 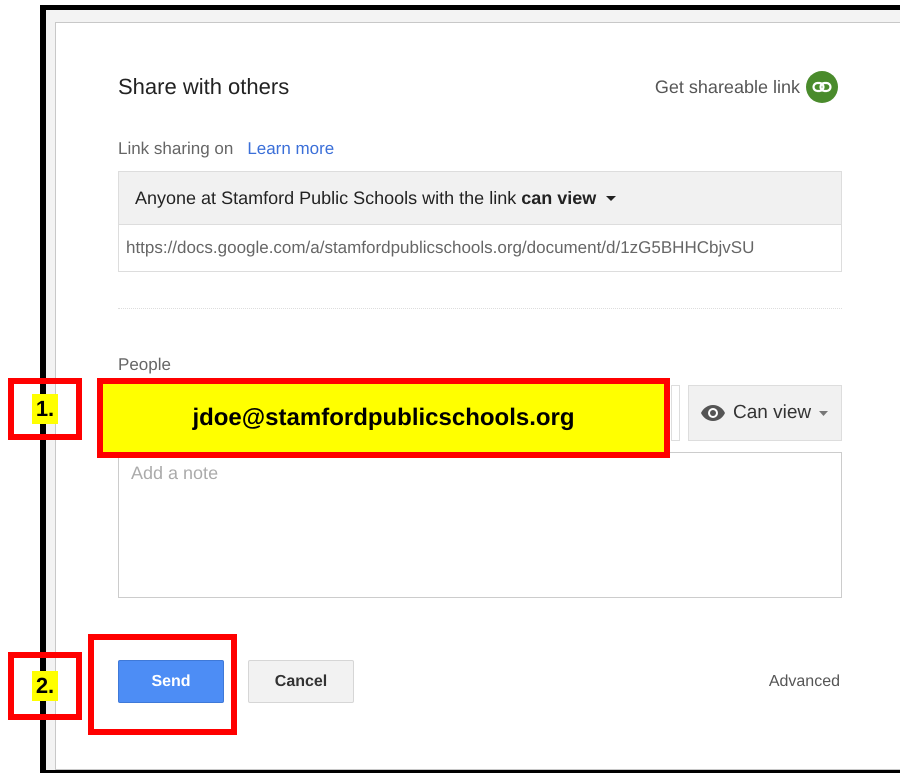 What do you see at coordinates (176, 149) in the screenshot?
I see `link-sharing-label: Link sharing on` at bounding box center [176, 149].